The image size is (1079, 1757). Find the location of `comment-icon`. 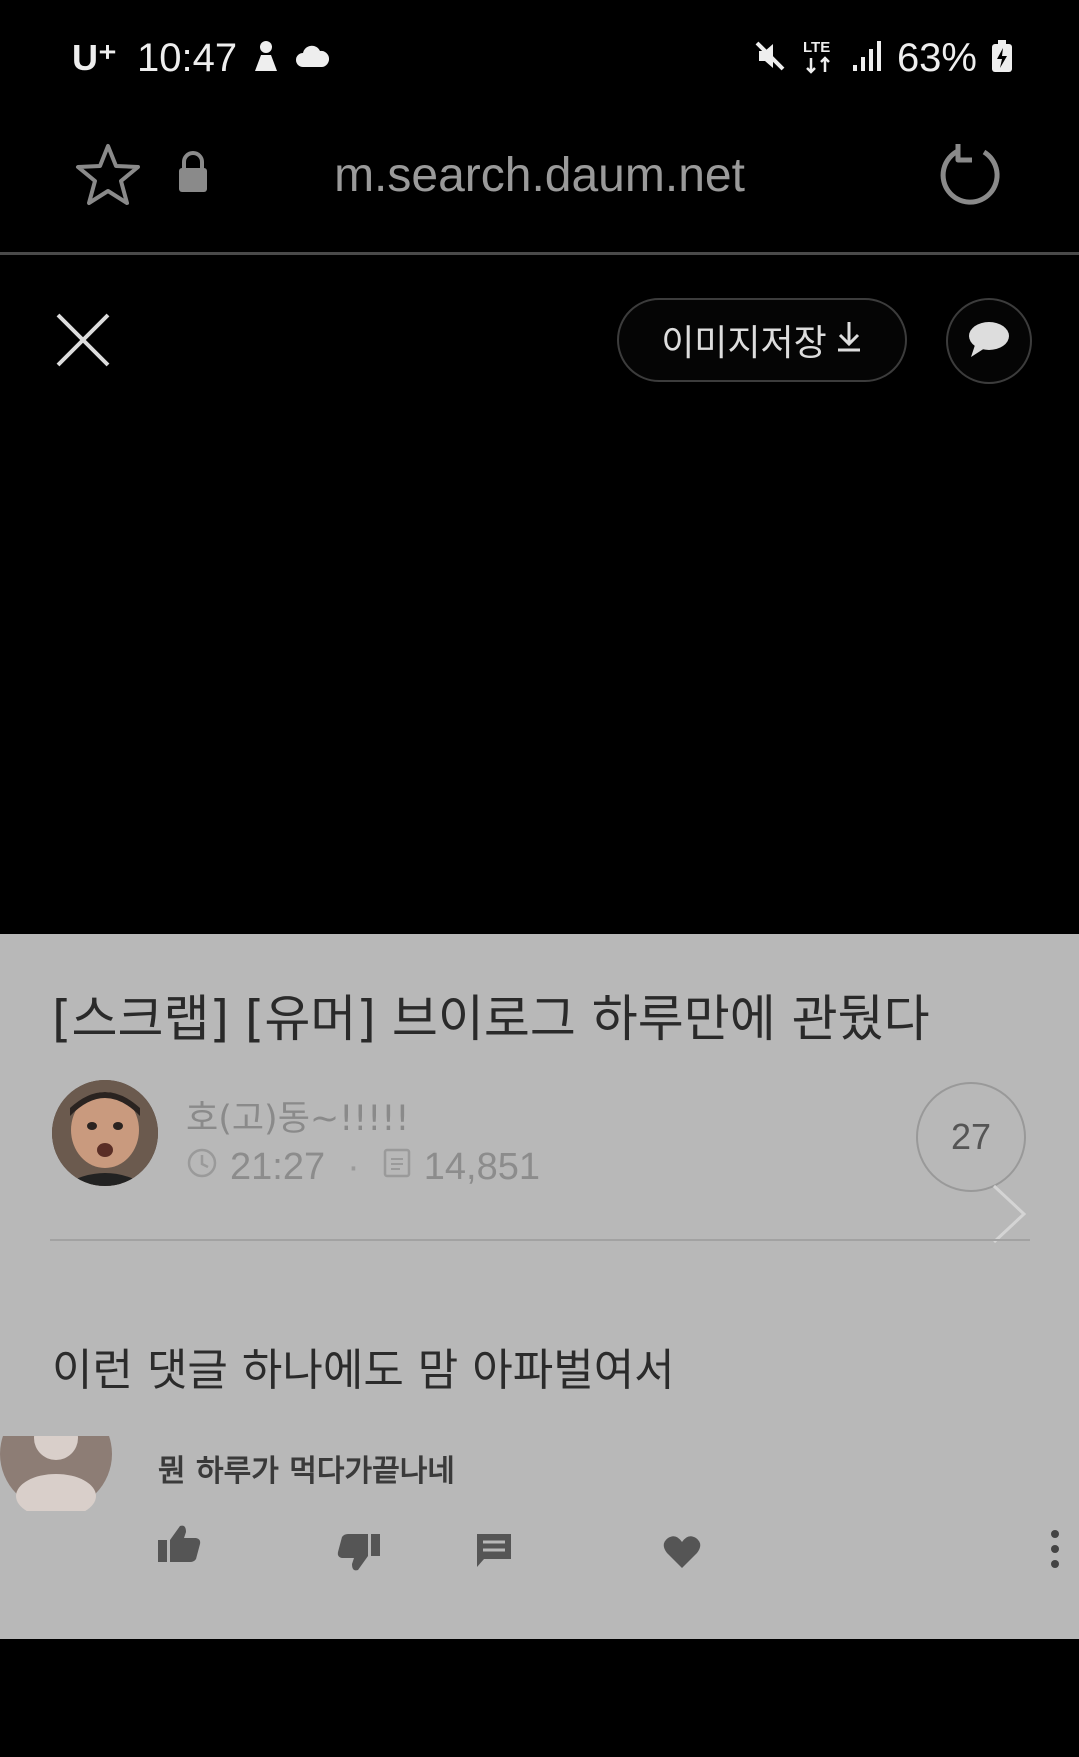

comment-icon is located at coordinates (989, 341).